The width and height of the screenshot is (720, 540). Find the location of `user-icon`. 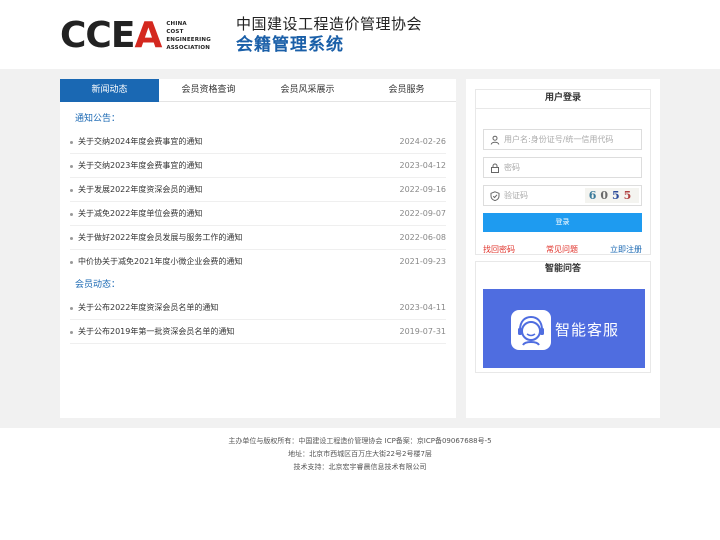

user-icon is located at coordinates (495, 140).